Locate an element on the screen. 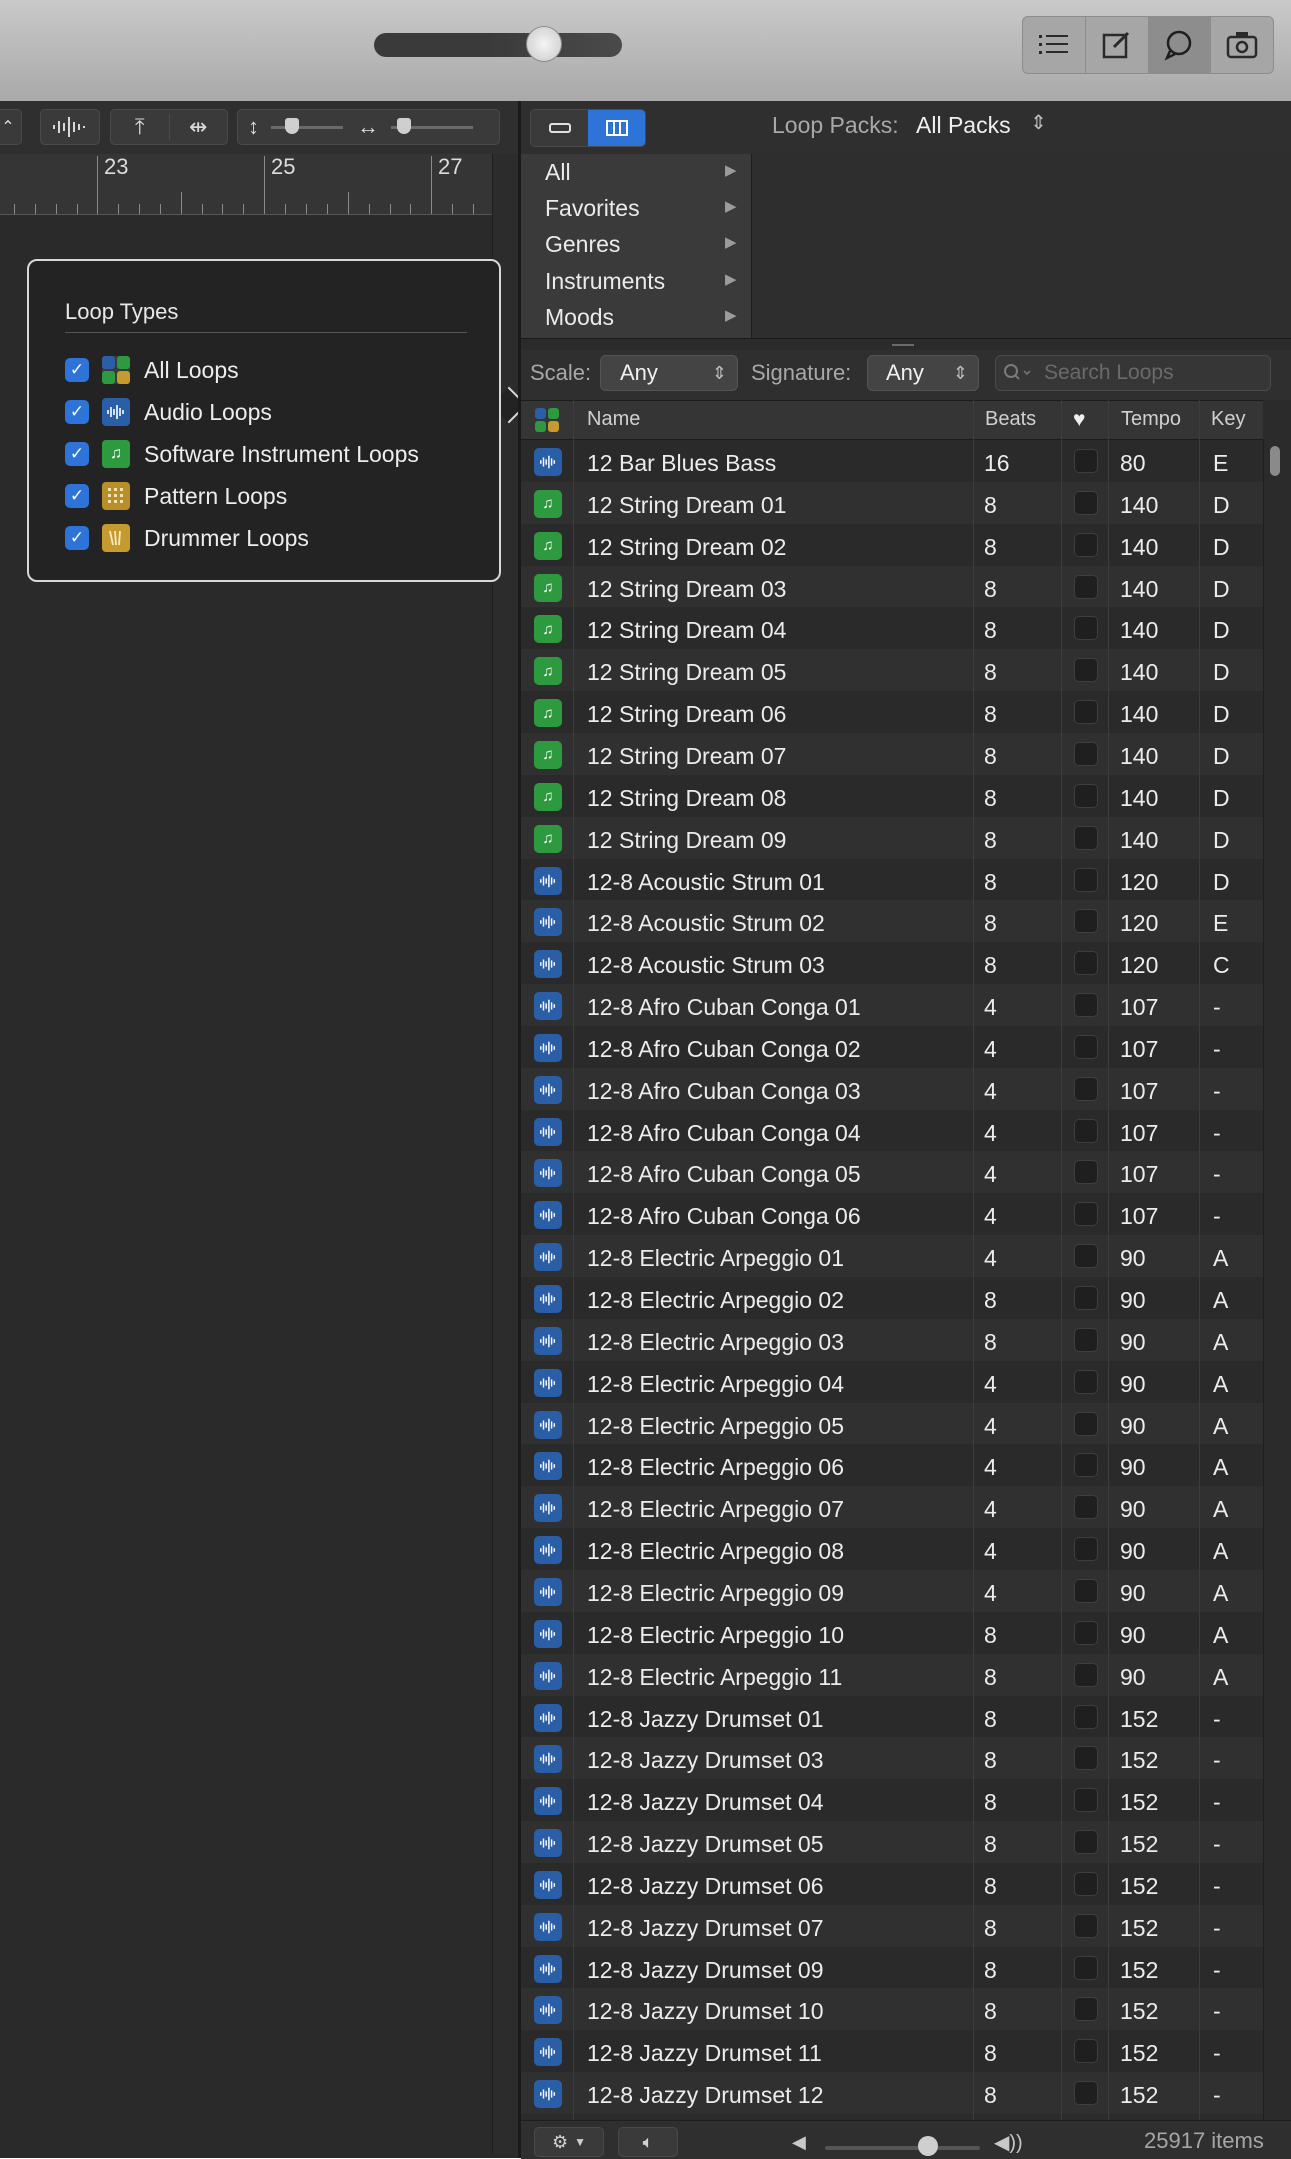 The height and width of the screenshot is (2159, 1291). loops-vertical-scrollbar is located at coordinates (1277, 1280).